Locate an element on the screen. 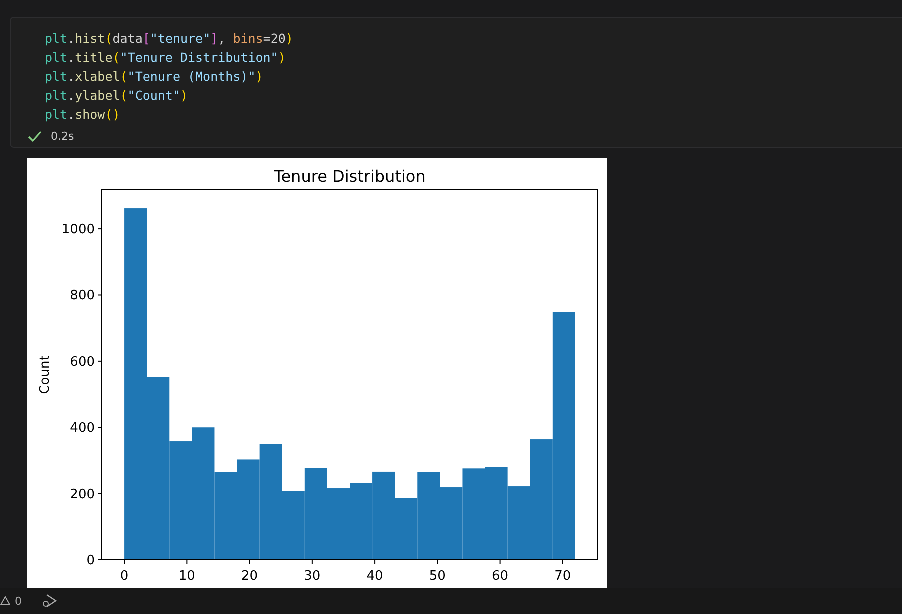 Image resolution: width=902 pixels, height=614 pixels. code-line: plt.ylabel("Count") is located at coordinates (117, 96).